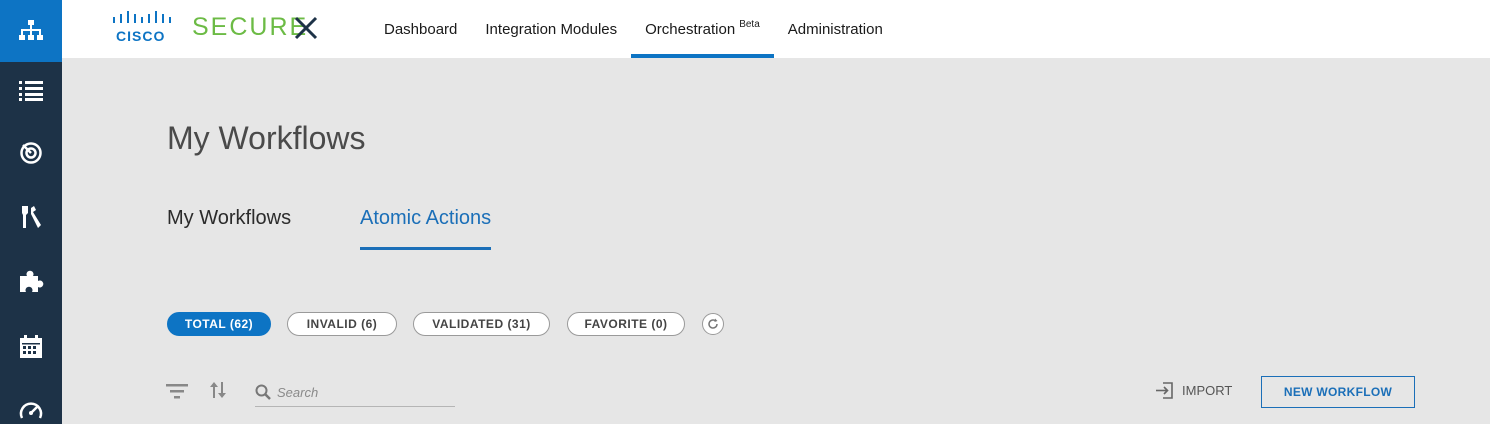 This screenshot has height=424, width=1490. What do you see at coordinates (1207, 390) in the screenshot?
I see `import-label: IMPORT` at bounding box center [1207, 390].